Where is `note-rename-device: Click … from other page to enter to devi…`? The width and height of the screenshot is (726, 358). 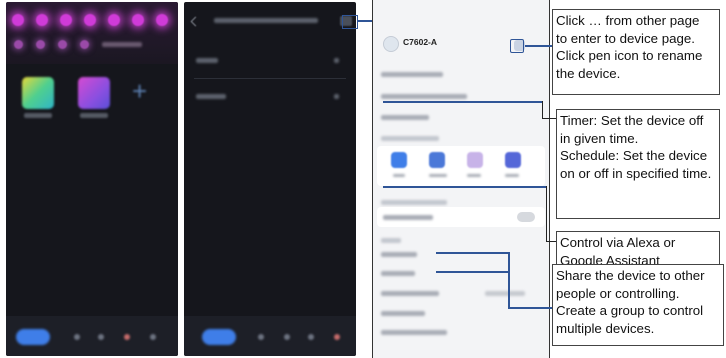 note-rename-device: Click … from other page to enter to devi… is located at coordinates (636, 52).